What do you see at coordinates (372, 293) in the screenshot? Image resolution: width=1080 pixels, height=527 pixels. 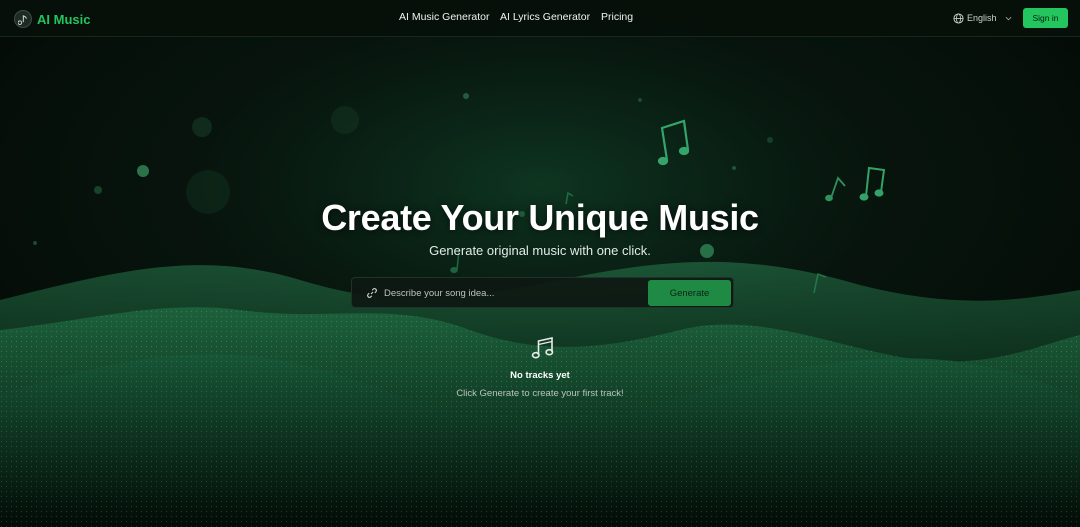 I see `link-icon` at bounding box center [372, 293].